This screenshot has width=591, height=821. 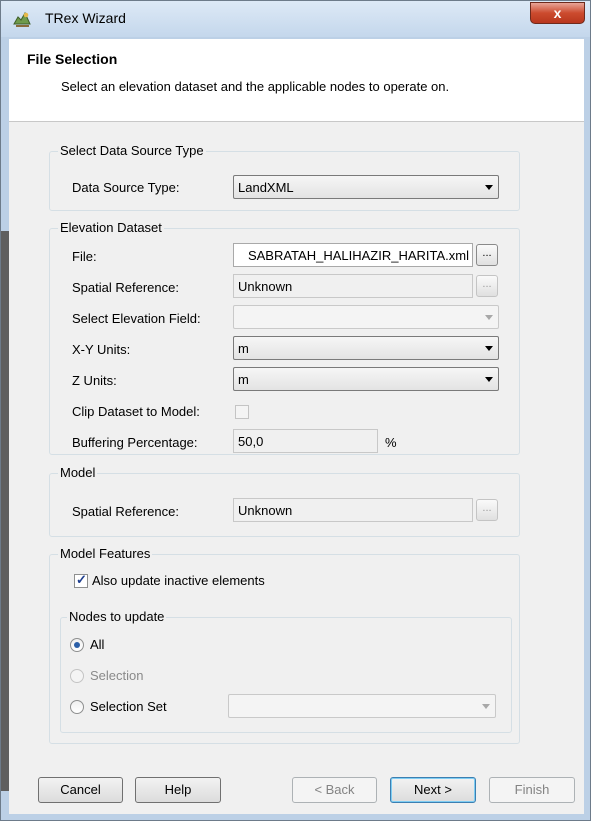 I want to click on inactive-elements-label: Also update inactive elements, so click(x=178, y=580).